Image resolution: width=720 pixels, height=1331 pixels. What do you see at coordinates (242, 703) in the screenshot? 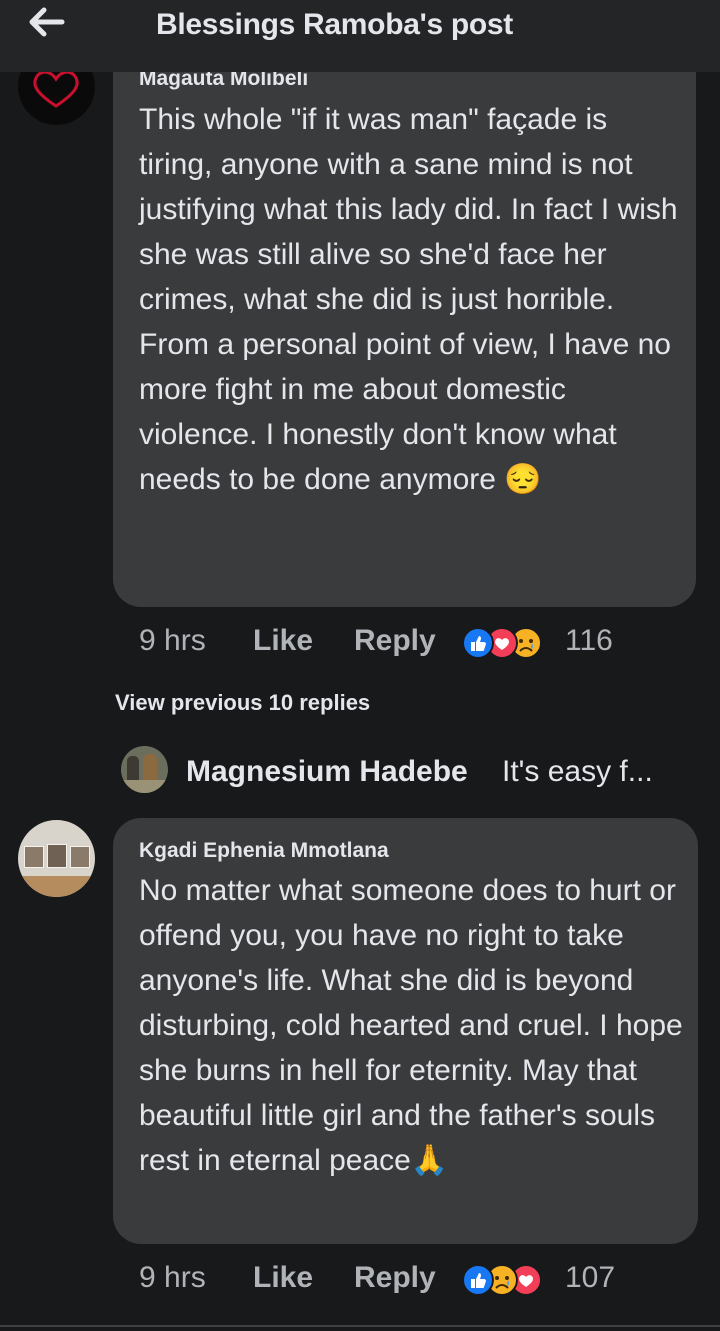
I see `view-previous-replies-link: View previous 10 replies` at bounding box center [242, 703].